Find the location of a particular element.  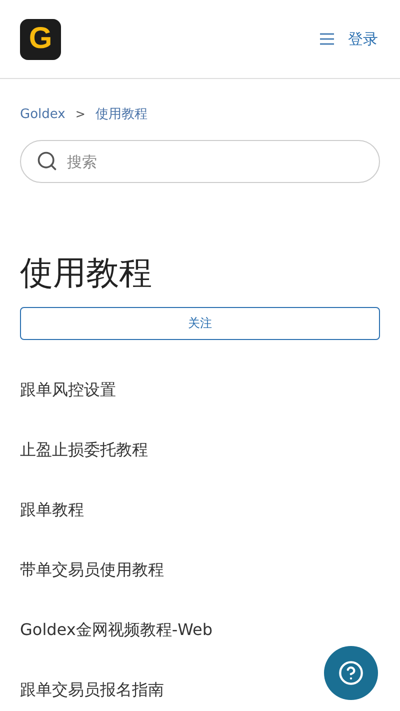

menu-icon is located at coordinates (327, 39).